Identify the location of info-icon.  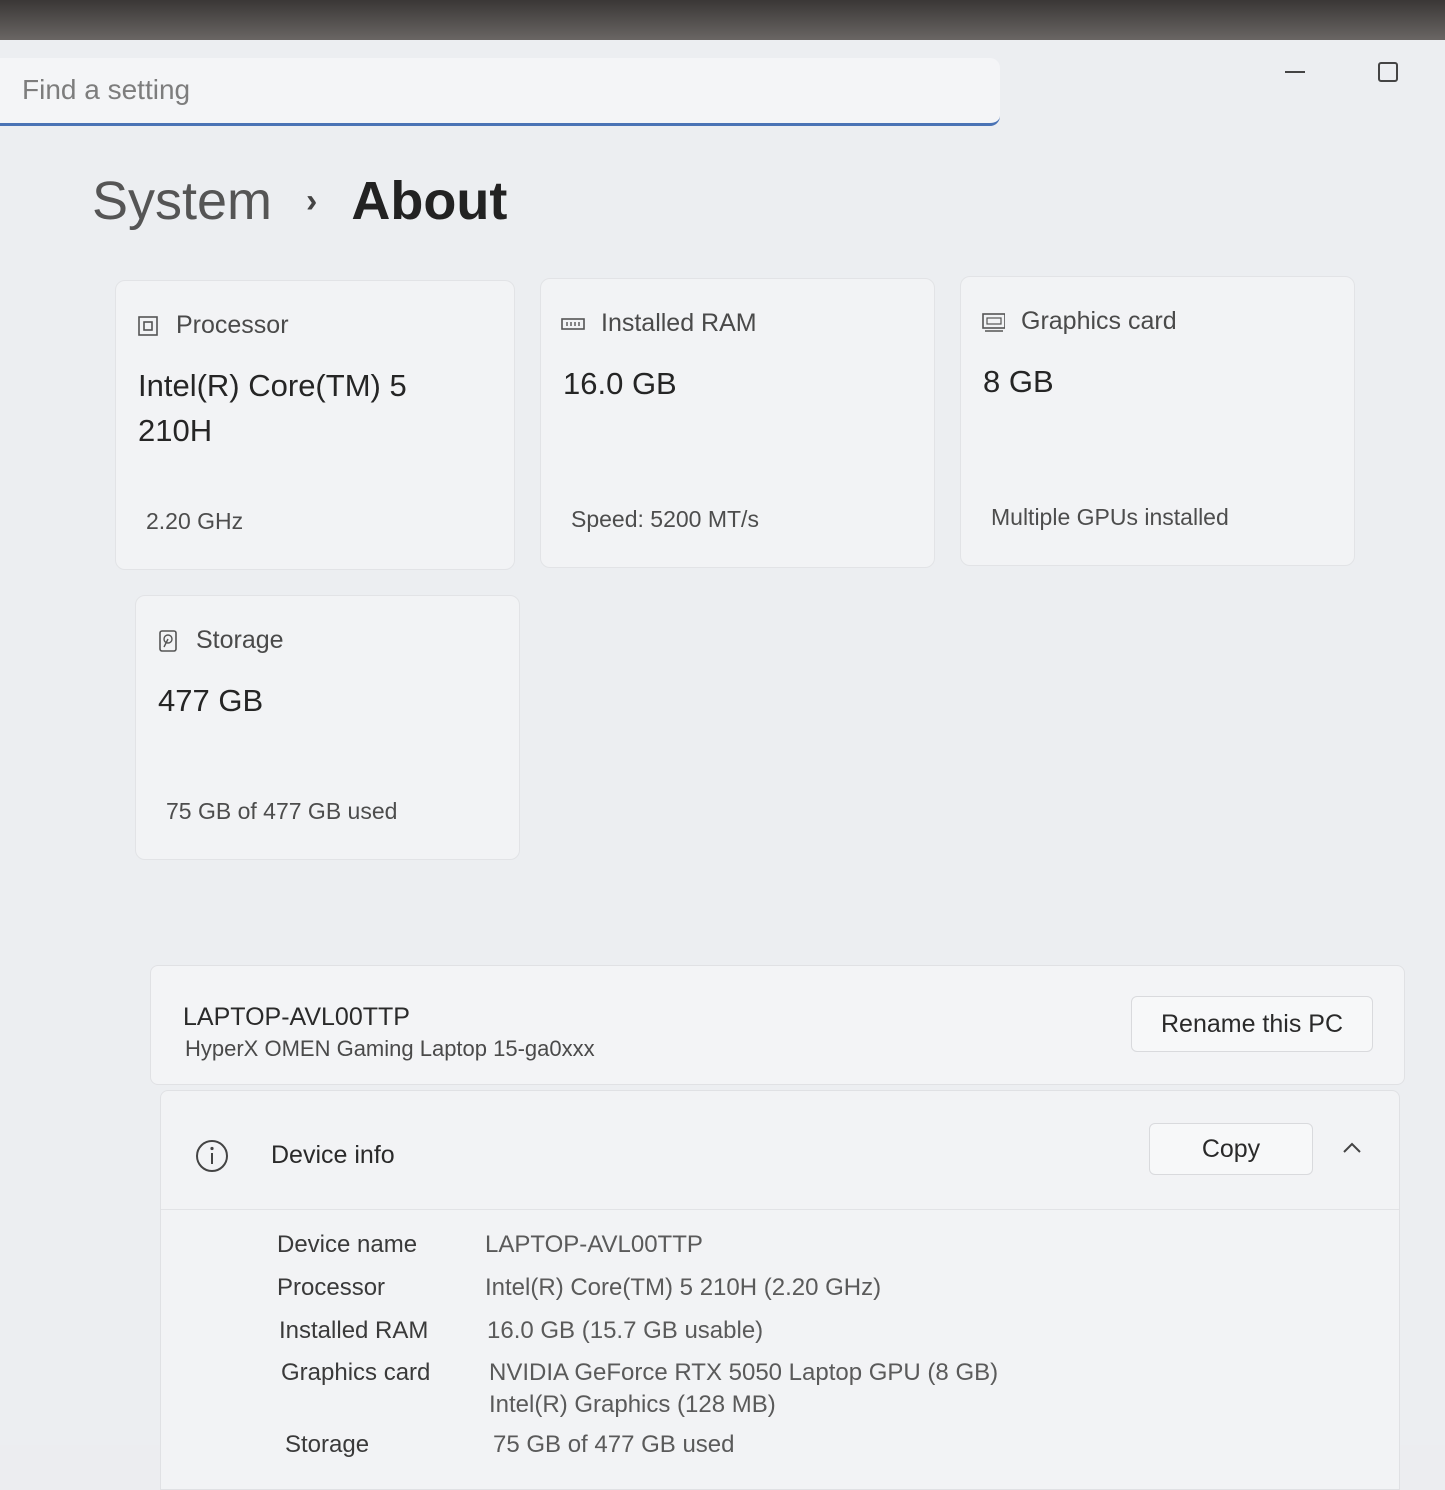
(212, 1156).